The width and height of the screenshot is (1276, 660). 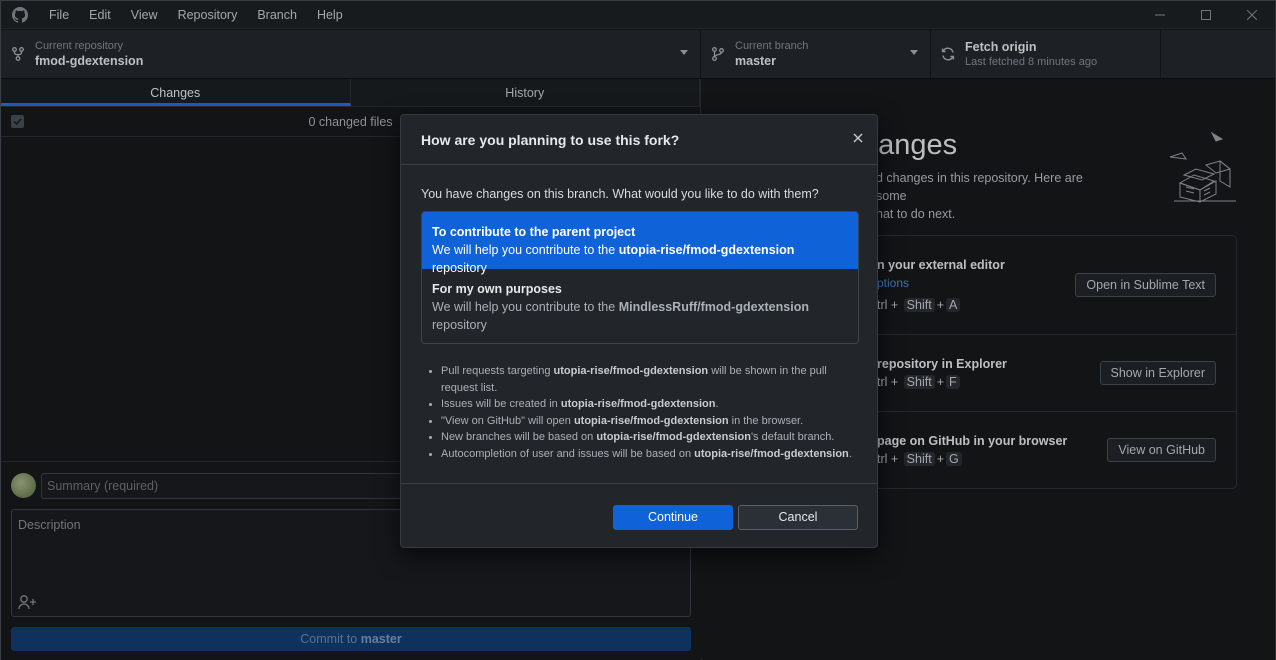 I want to click on option-title: To contribute to the parent project, so click(x=534, y=232).